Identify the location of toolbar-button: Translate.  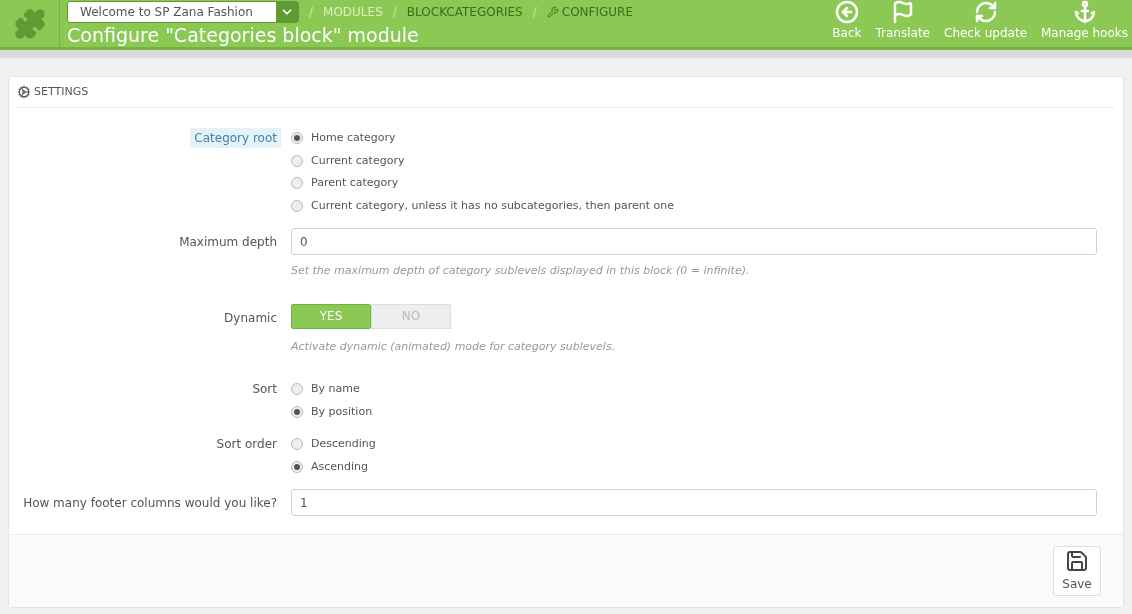
(902, 21).